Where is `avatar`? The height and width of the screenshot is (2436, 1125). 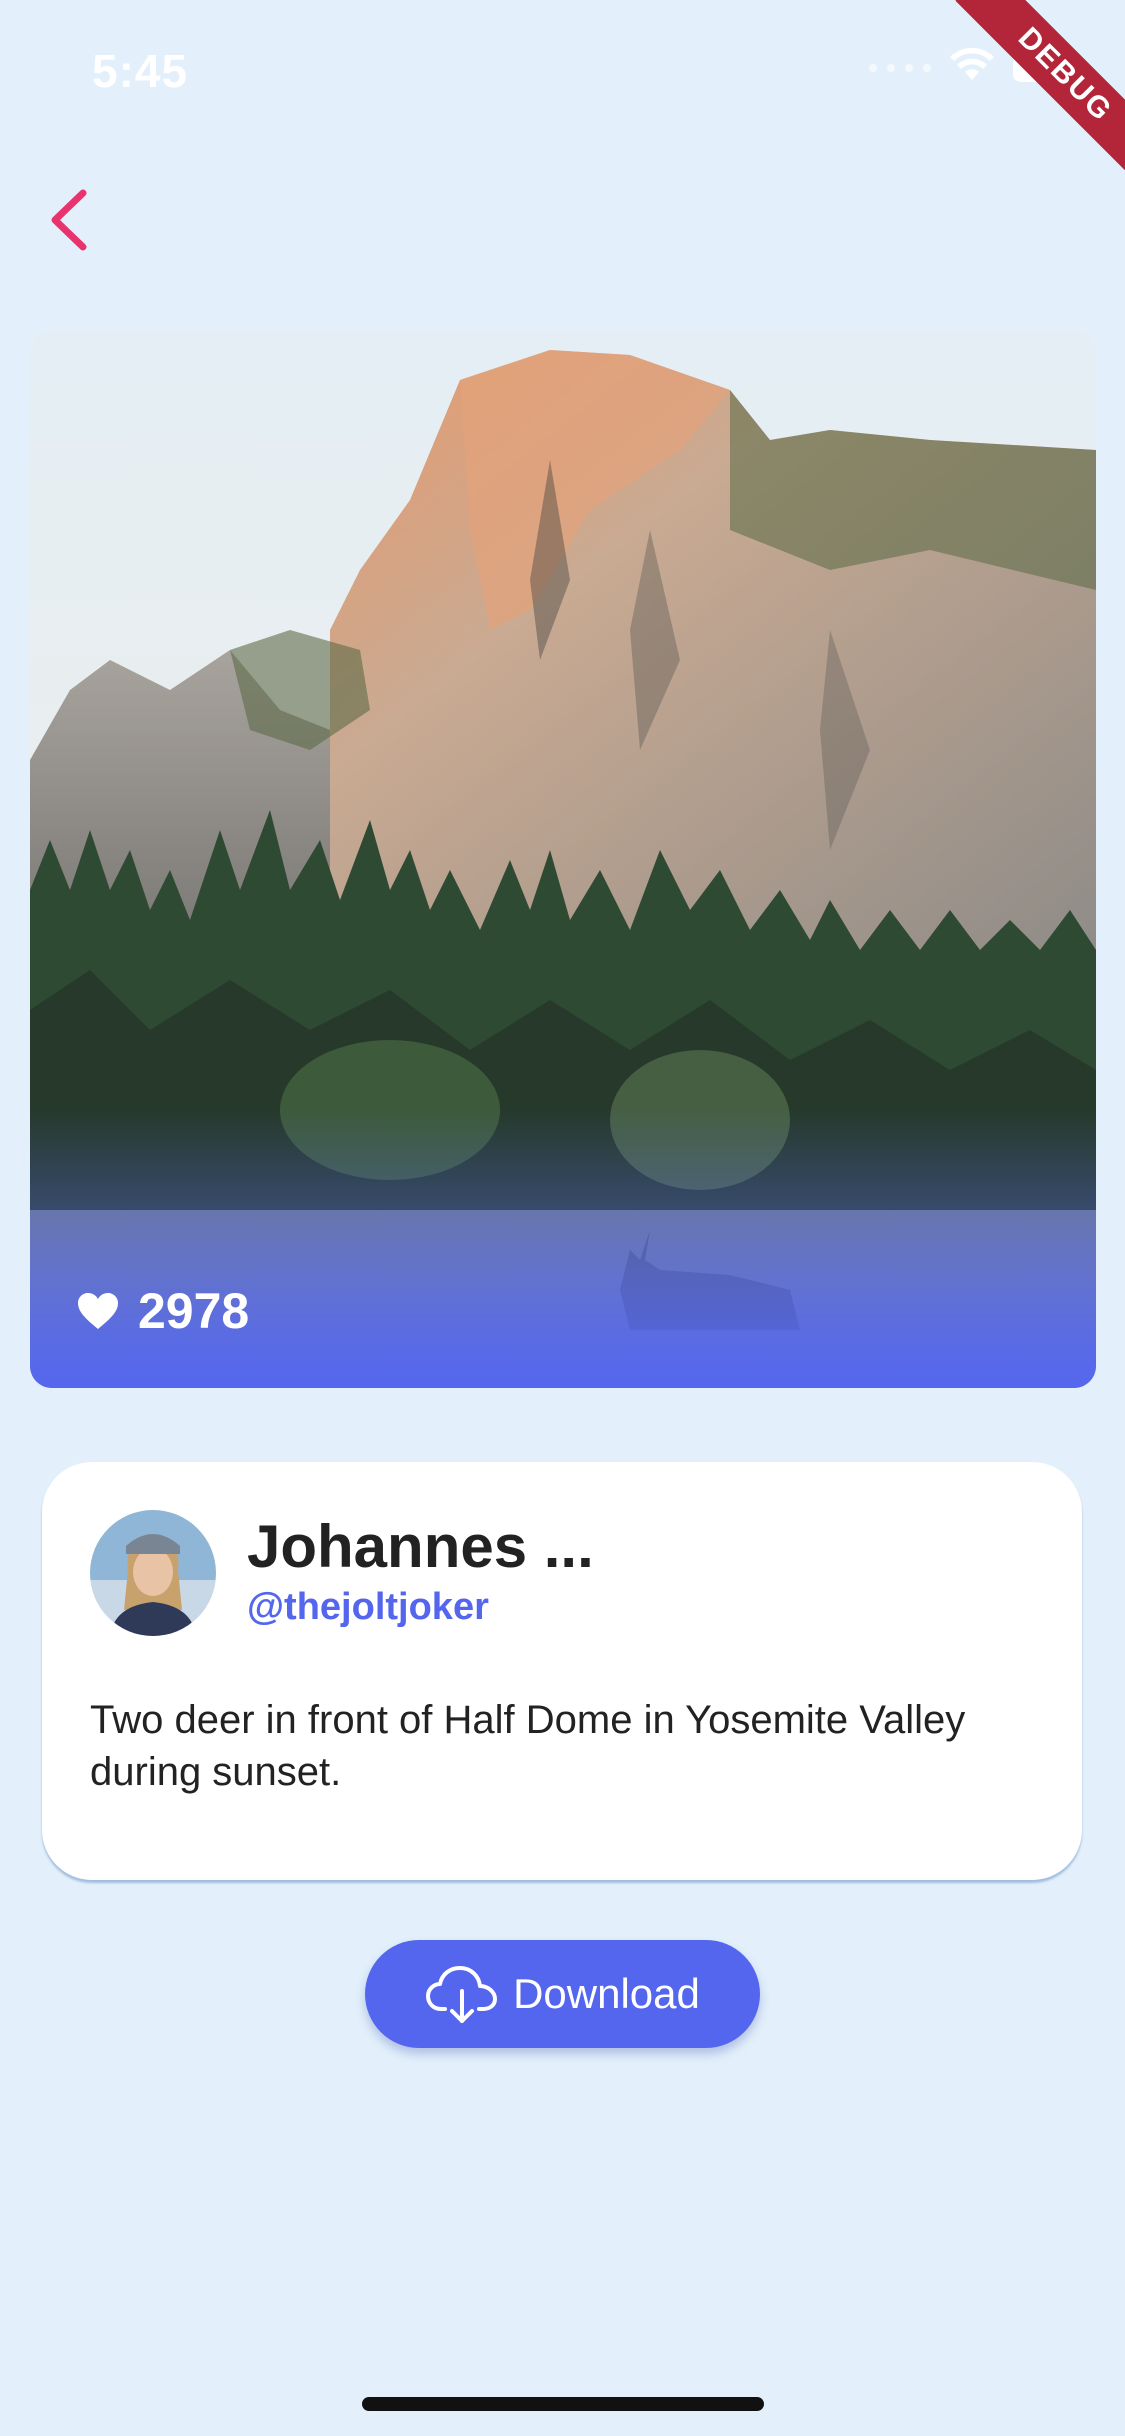
avatar is located at coordinates (153, 1573).